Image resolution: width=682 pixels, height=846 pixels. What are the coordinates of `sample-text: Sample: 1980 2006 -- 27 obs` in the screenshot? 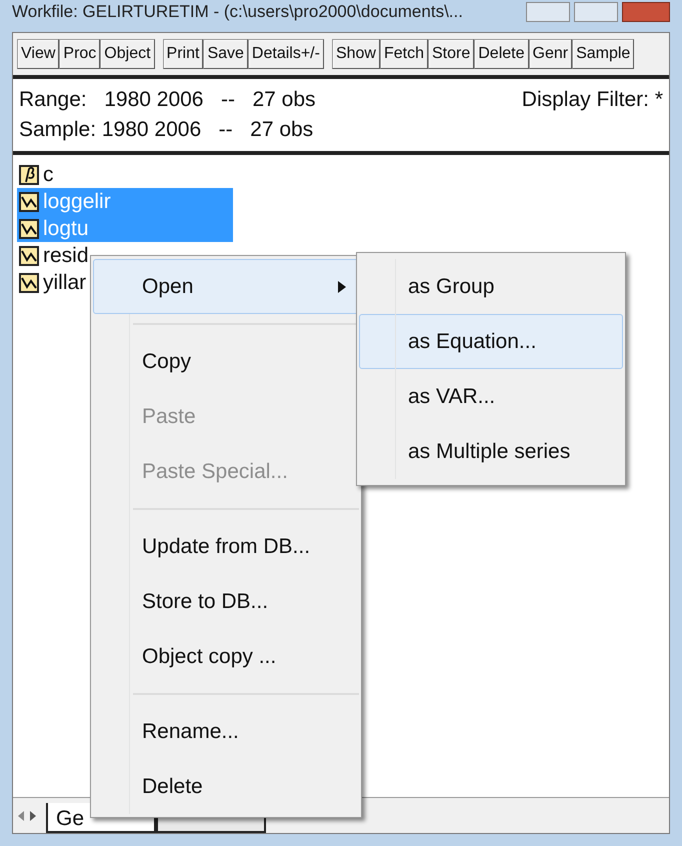 It's located at (166, 130).